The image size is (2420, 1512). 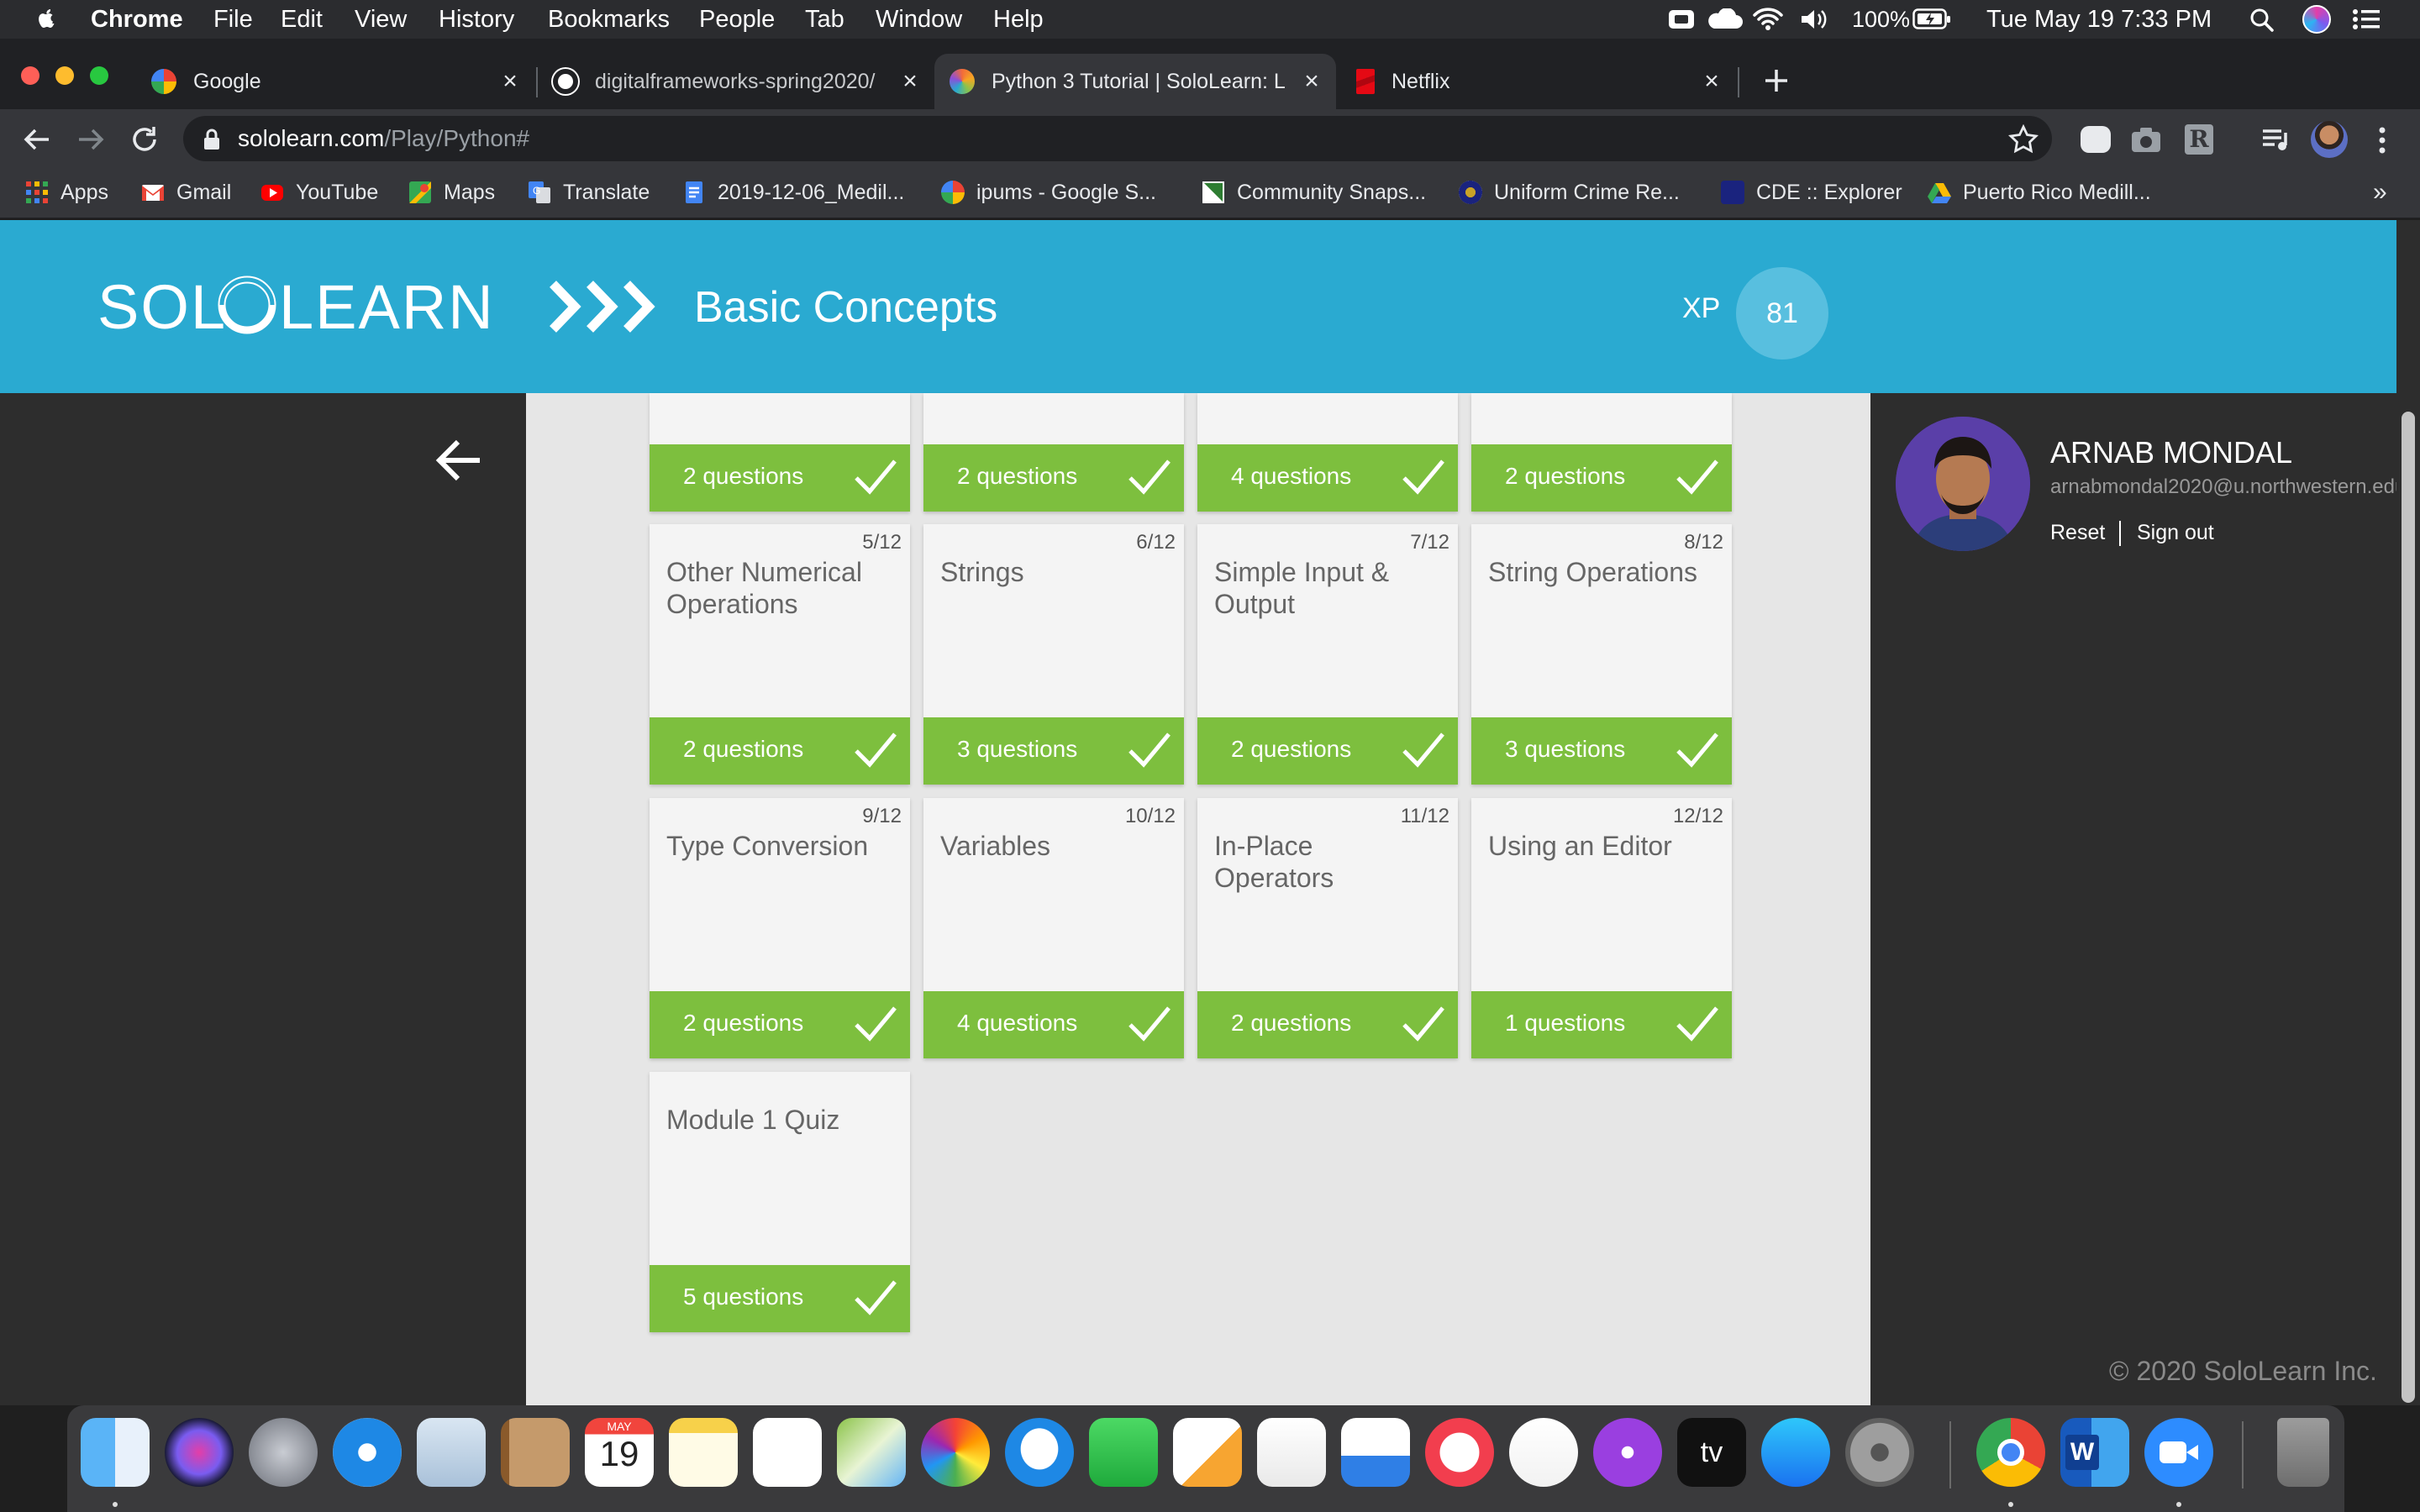 I want to click on clock: Tue May 19 7:33 PM, so click(x=2099, y=19).